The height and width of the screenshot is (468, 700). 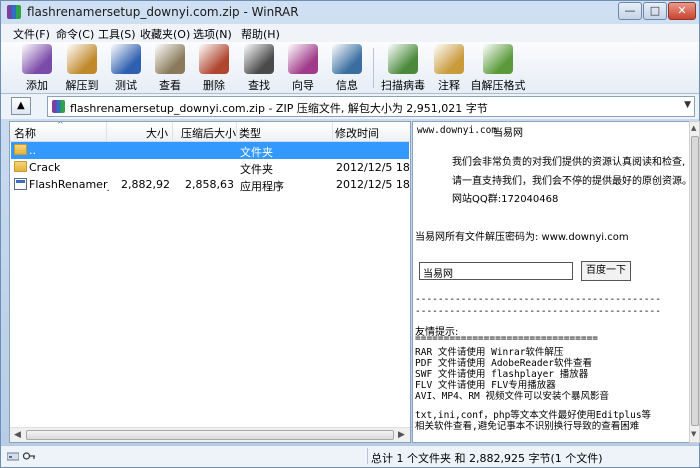 What do you see at coordinates (13, 456) in the screenshot?
I see `drive-icon` at bounding box center [13, 456].